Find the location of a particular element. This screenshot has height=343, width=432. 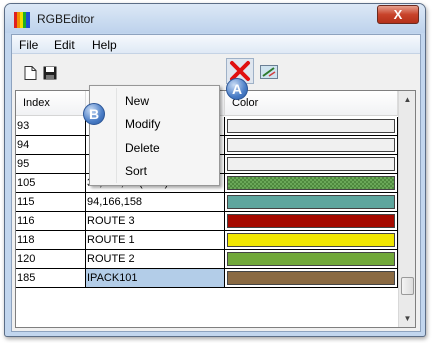

table-row: 116 ROUTE 3 is located at coordinates (207, 221).